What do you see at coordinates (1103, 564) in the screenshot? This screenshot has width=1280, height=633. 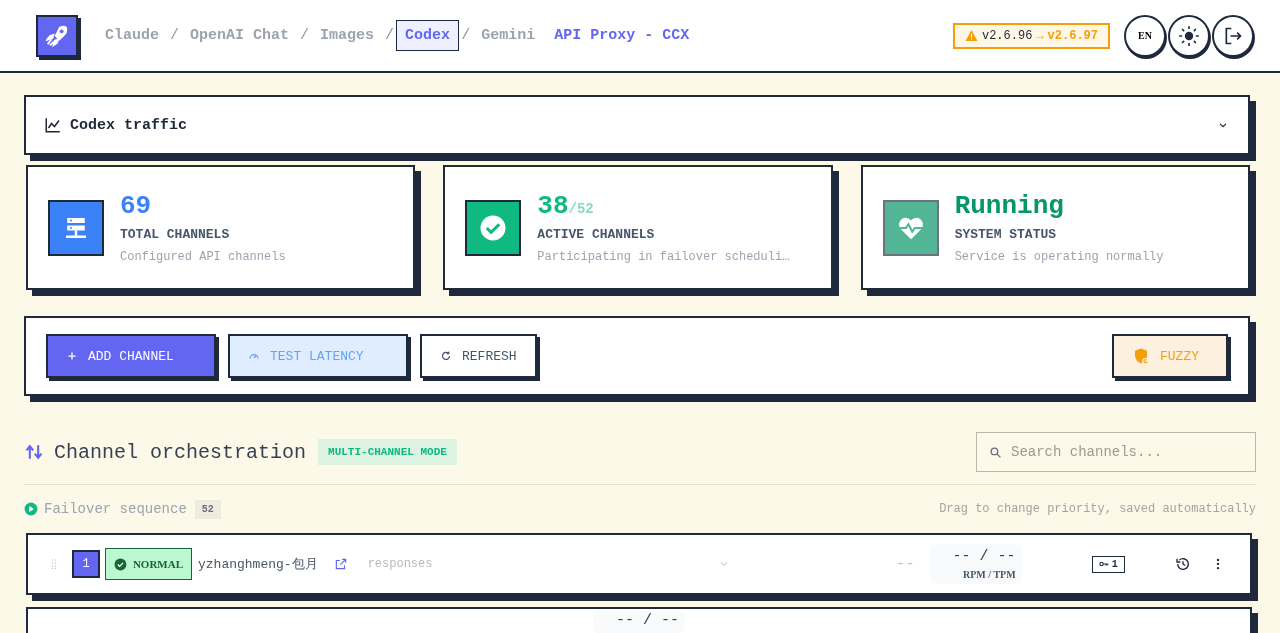 I see `key-icon` at bounding box center [1103, 564].